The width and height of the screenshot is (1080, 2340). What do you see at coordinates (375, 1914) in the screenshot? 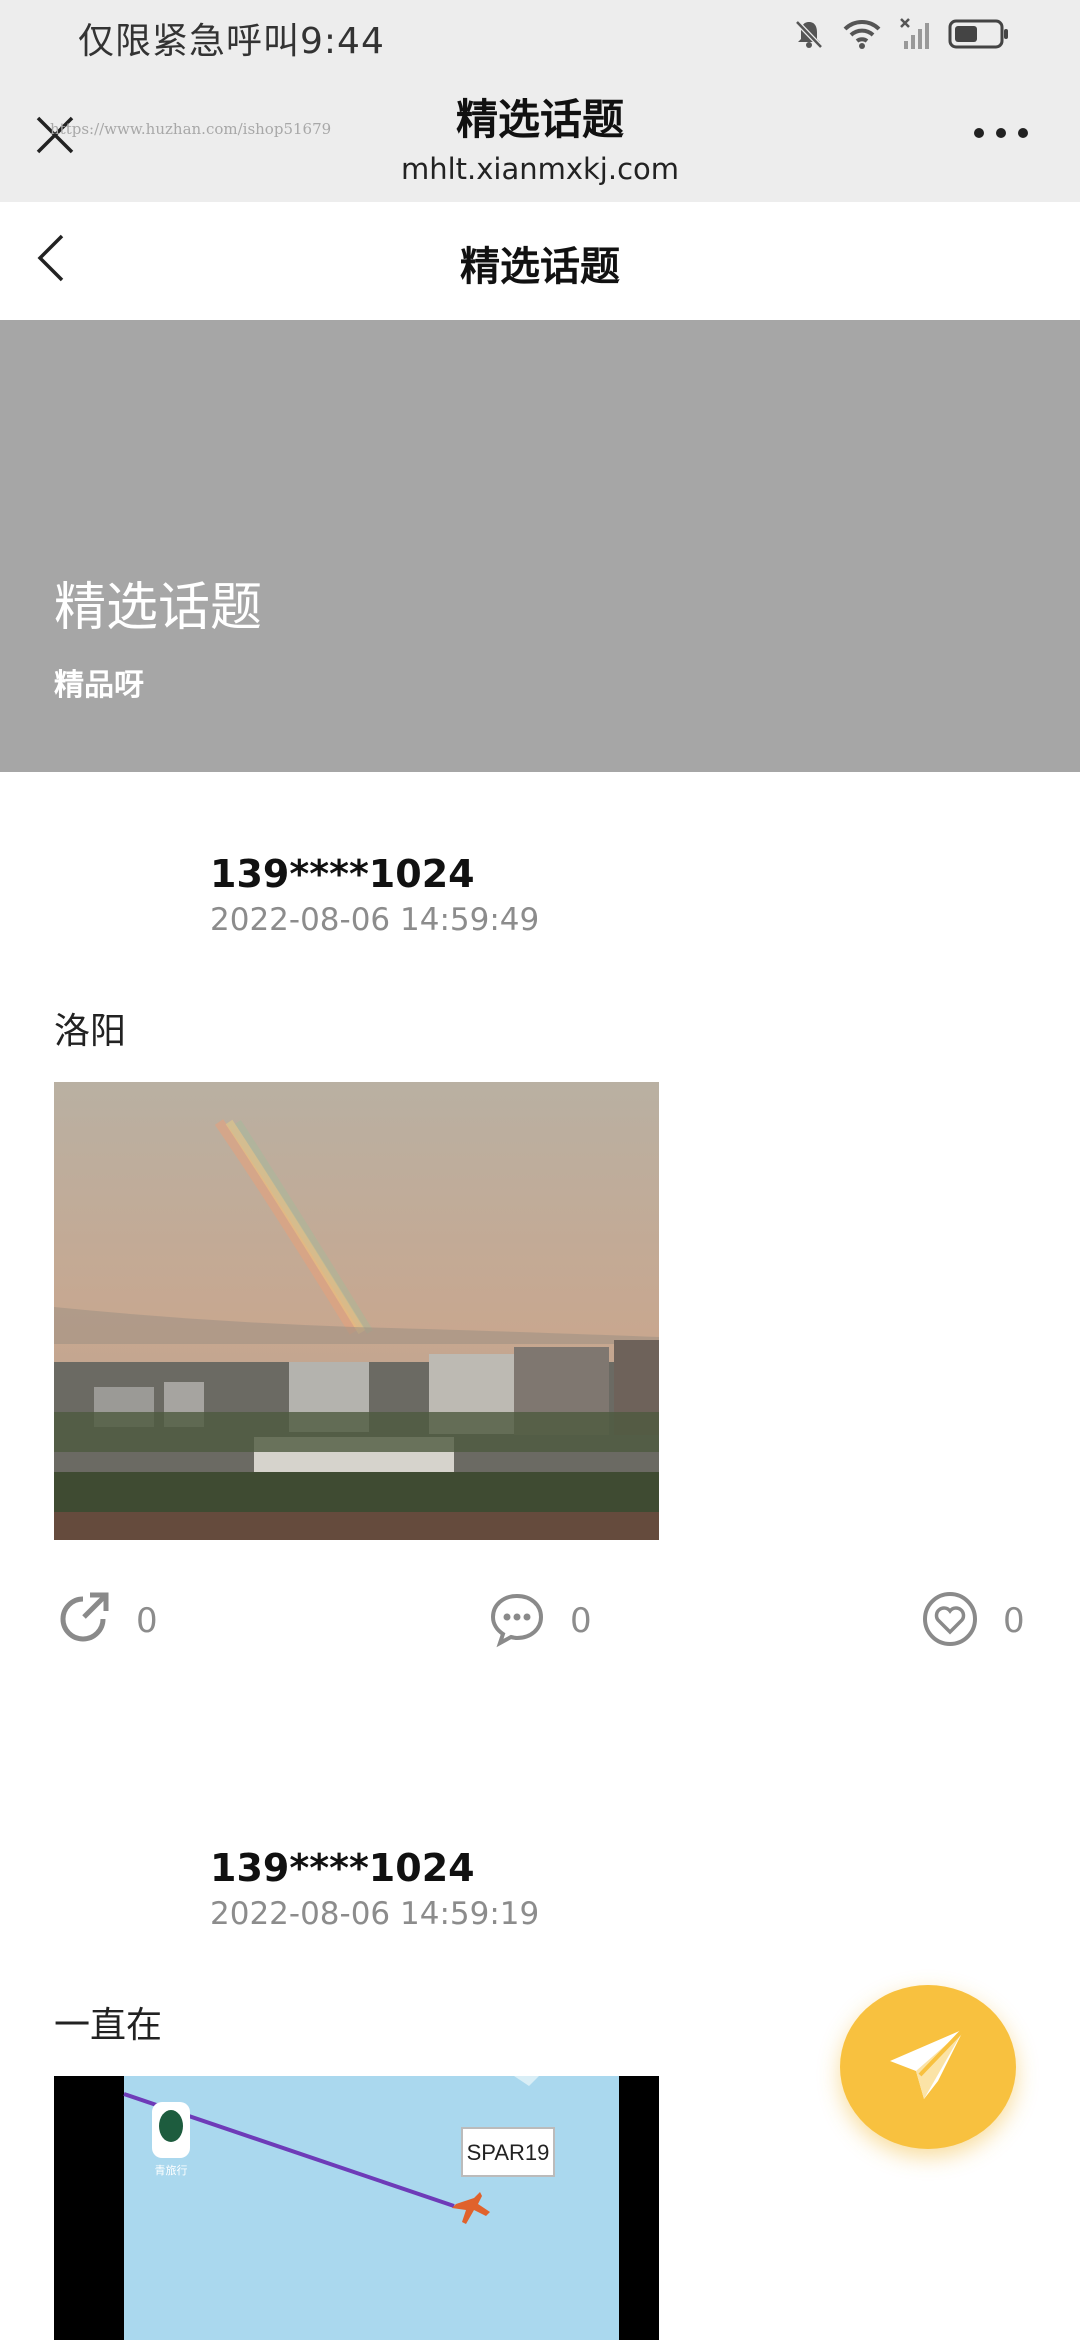
I see `post-timestamp: 2022-08-06 14:59:19` at bounding box center [375, 1914].